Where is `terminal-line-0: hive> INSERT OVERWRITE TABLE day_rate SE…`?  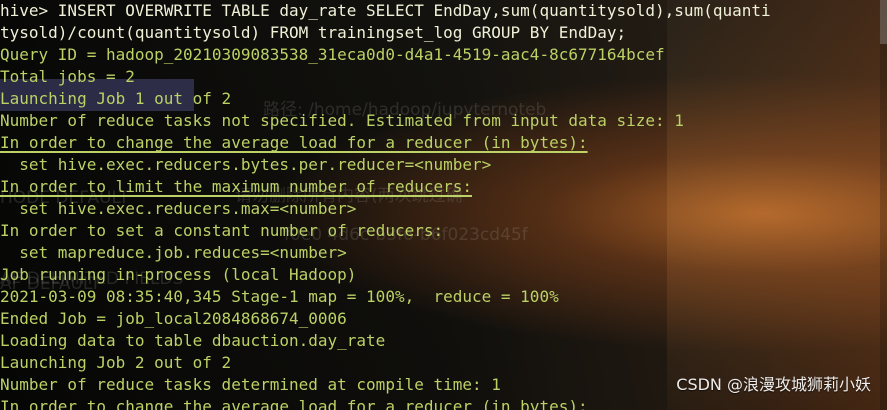 terminal-line-0: hive> INSERT OVERWRITE TABLE day_rate SE… is located at coordinates (385, 10).